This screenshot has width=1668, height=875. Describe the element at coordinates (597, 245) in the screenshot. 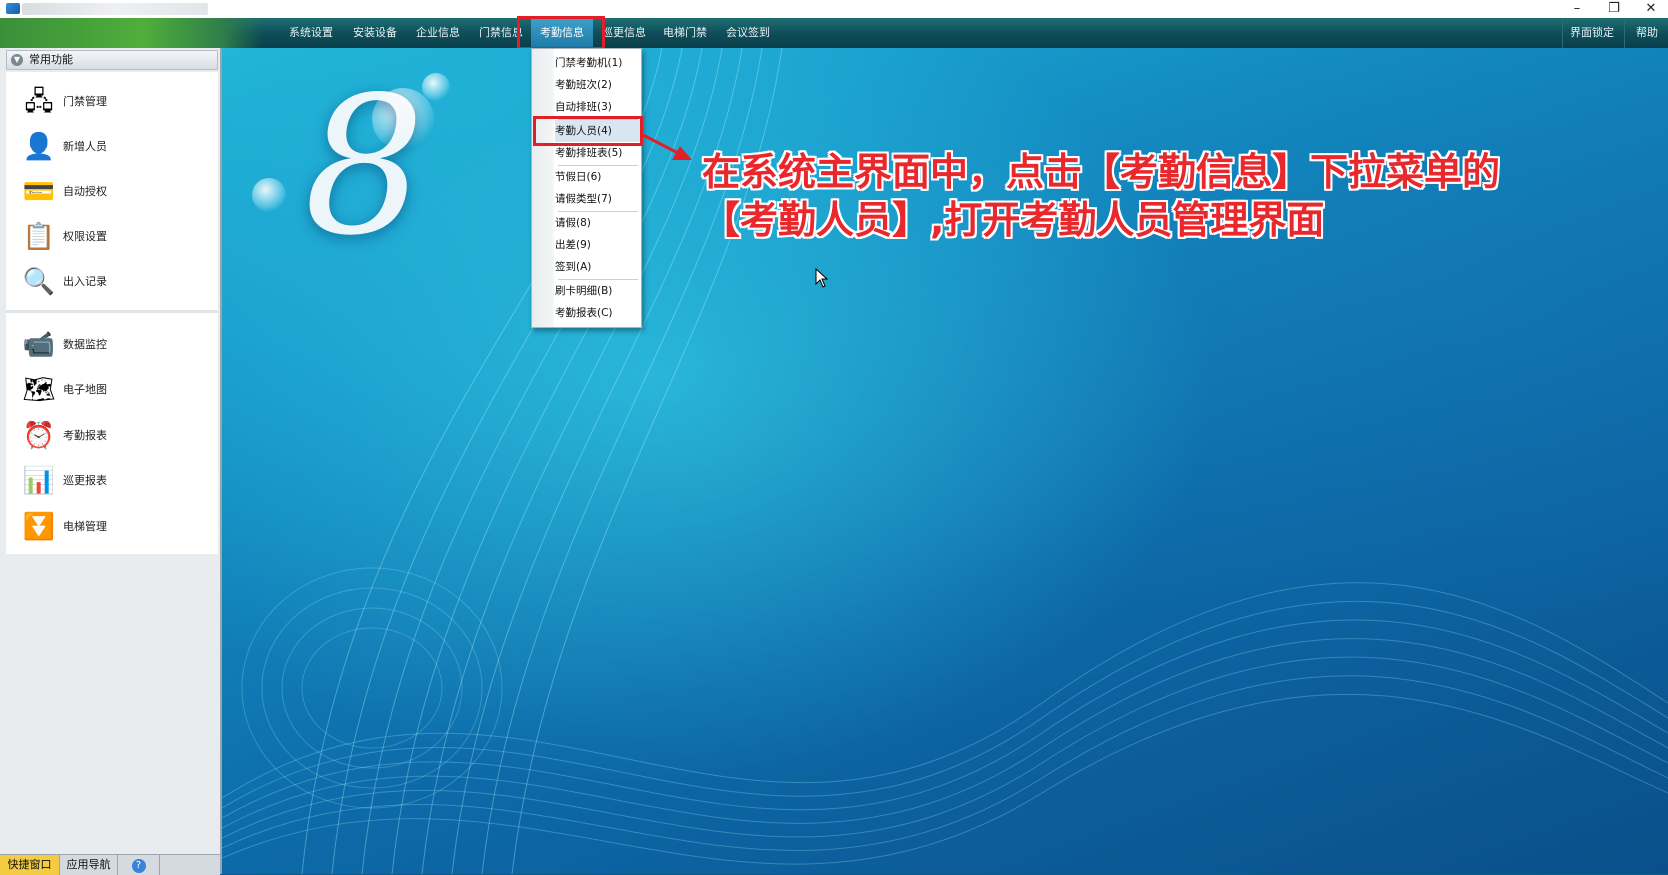

I see `dd-business-trip: 出差(9)` at that location.